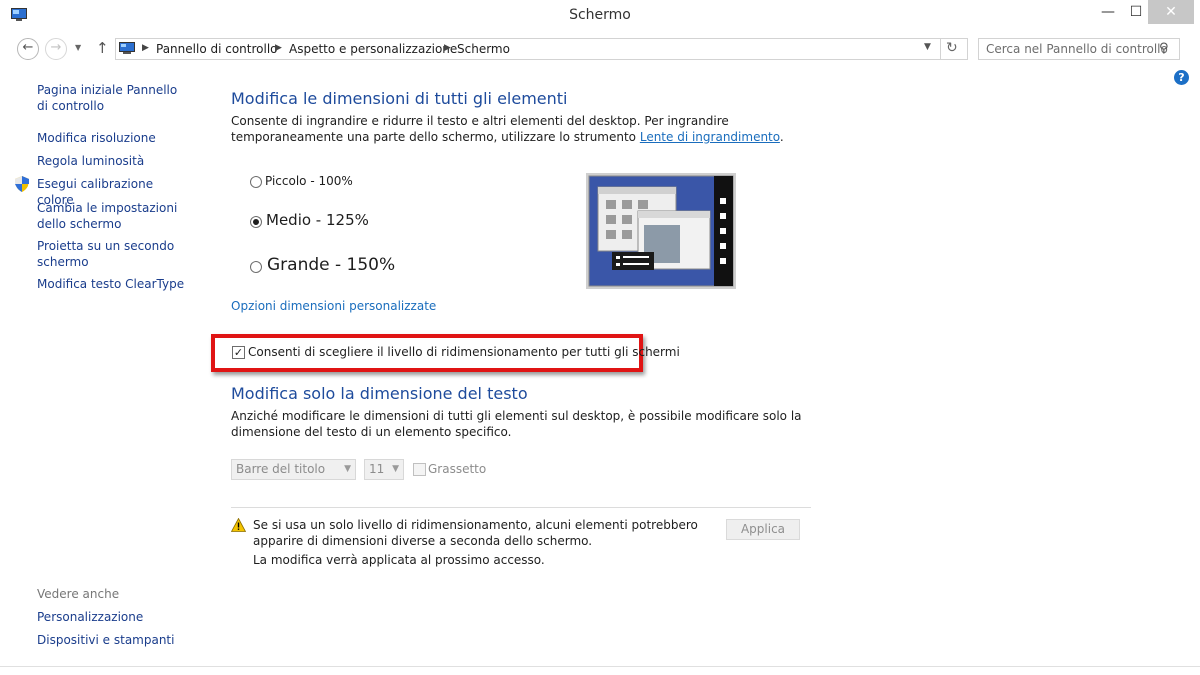  Describe the element at coordinates (78, 47) in the screenshot. I see `recent-locations-chevron-icon: ▼` at that location.